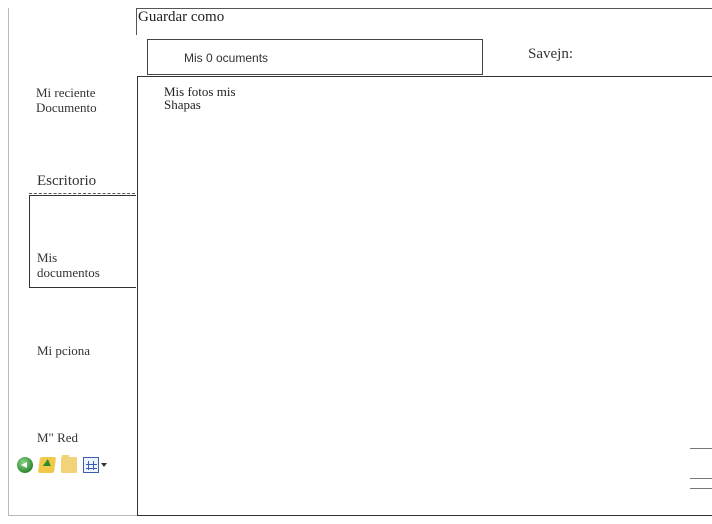 This screenshot has width=712, height=524. Describe the element at coordinates (91, 465) in the screenshot. I see `views-menu-icon` at that location.